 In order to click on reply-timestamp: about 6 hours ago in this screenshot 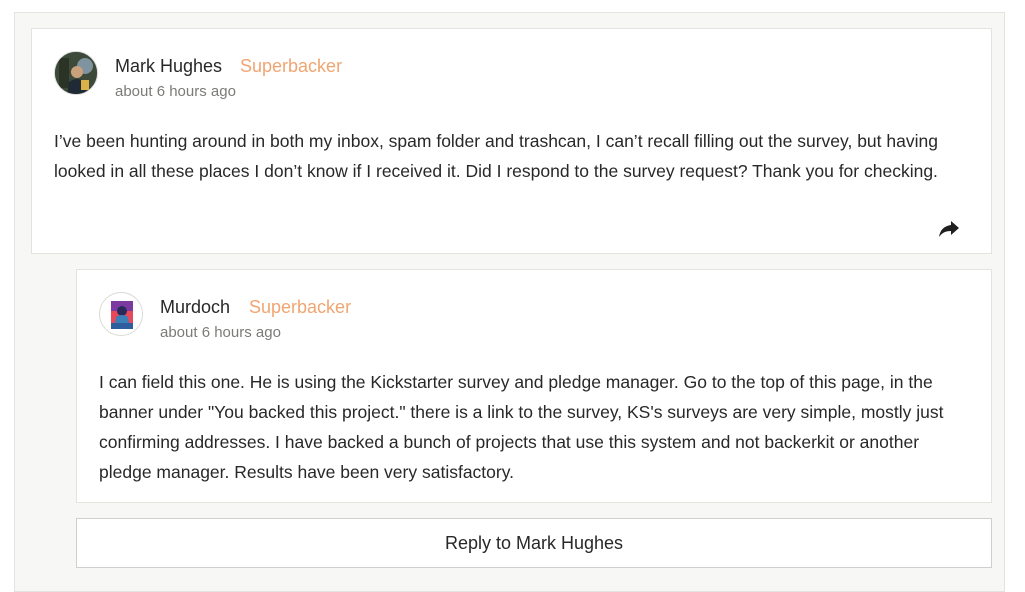, I will do `click(220, 332)`.